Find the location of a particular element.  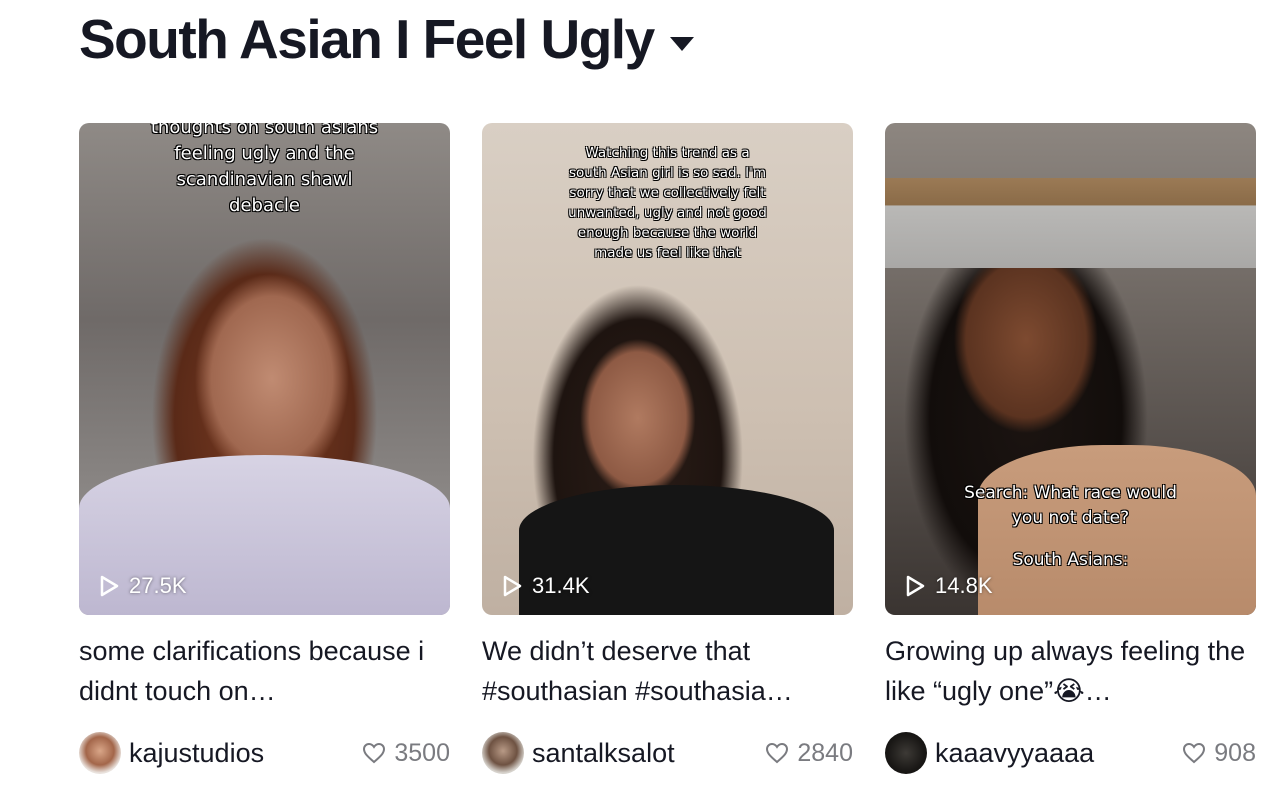

thumbnail-image-detail is located at coordinates (1070, 223).